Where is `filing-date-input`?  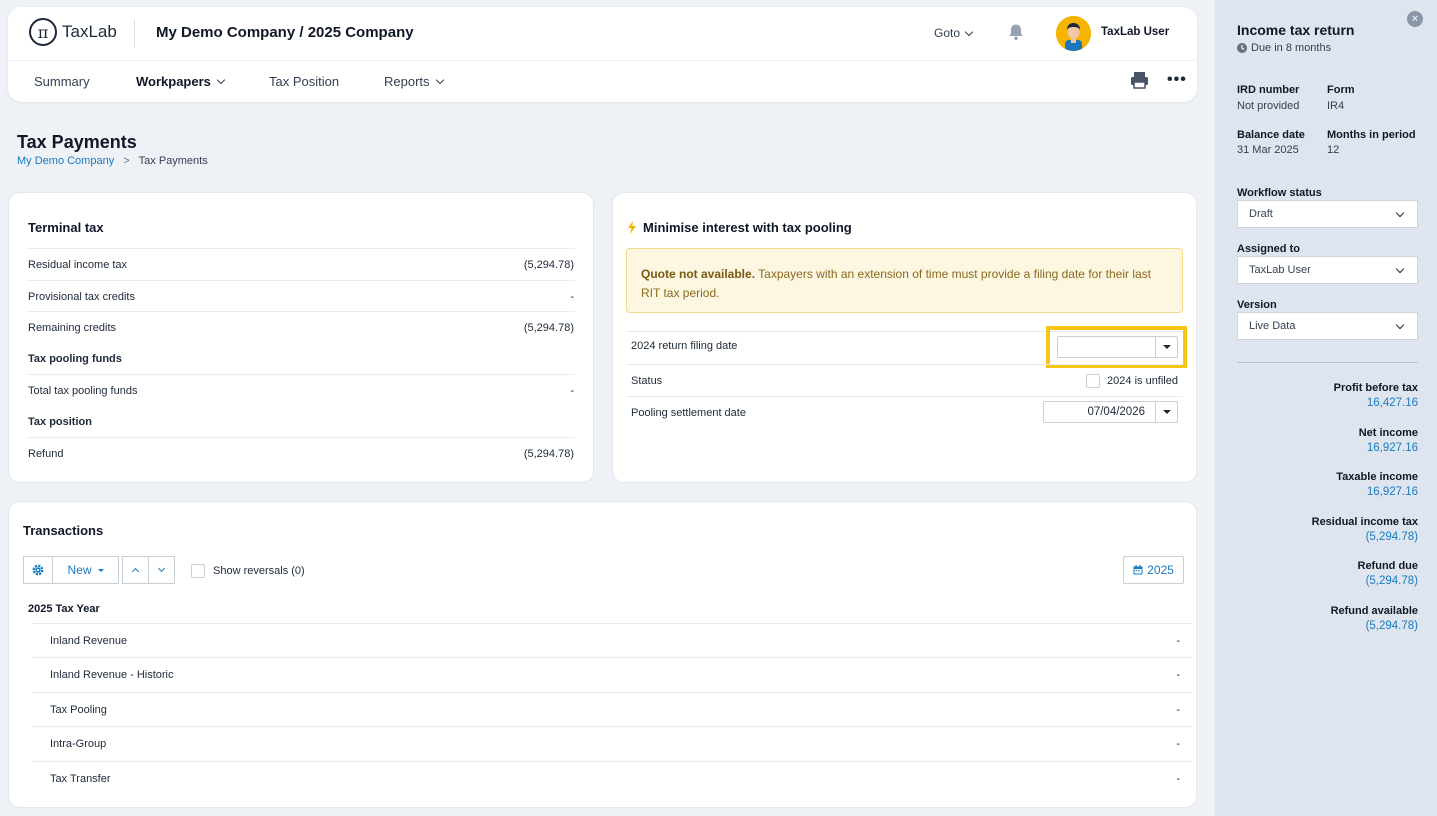 filing-date-input is located at coordinates (1117, 347).